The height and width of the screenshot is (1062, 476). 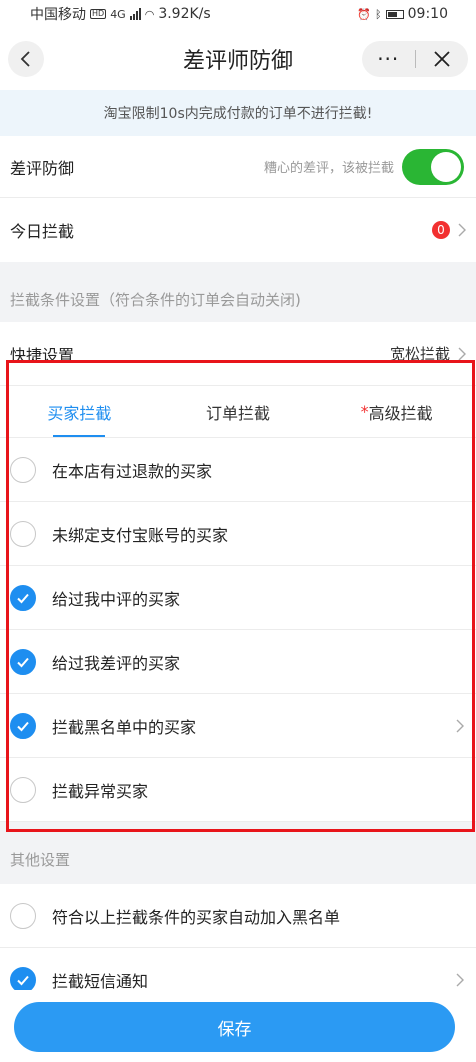 I want to click on quick-settings-row: 快捷设置 宽松拦截, so click(x=238, y=354).